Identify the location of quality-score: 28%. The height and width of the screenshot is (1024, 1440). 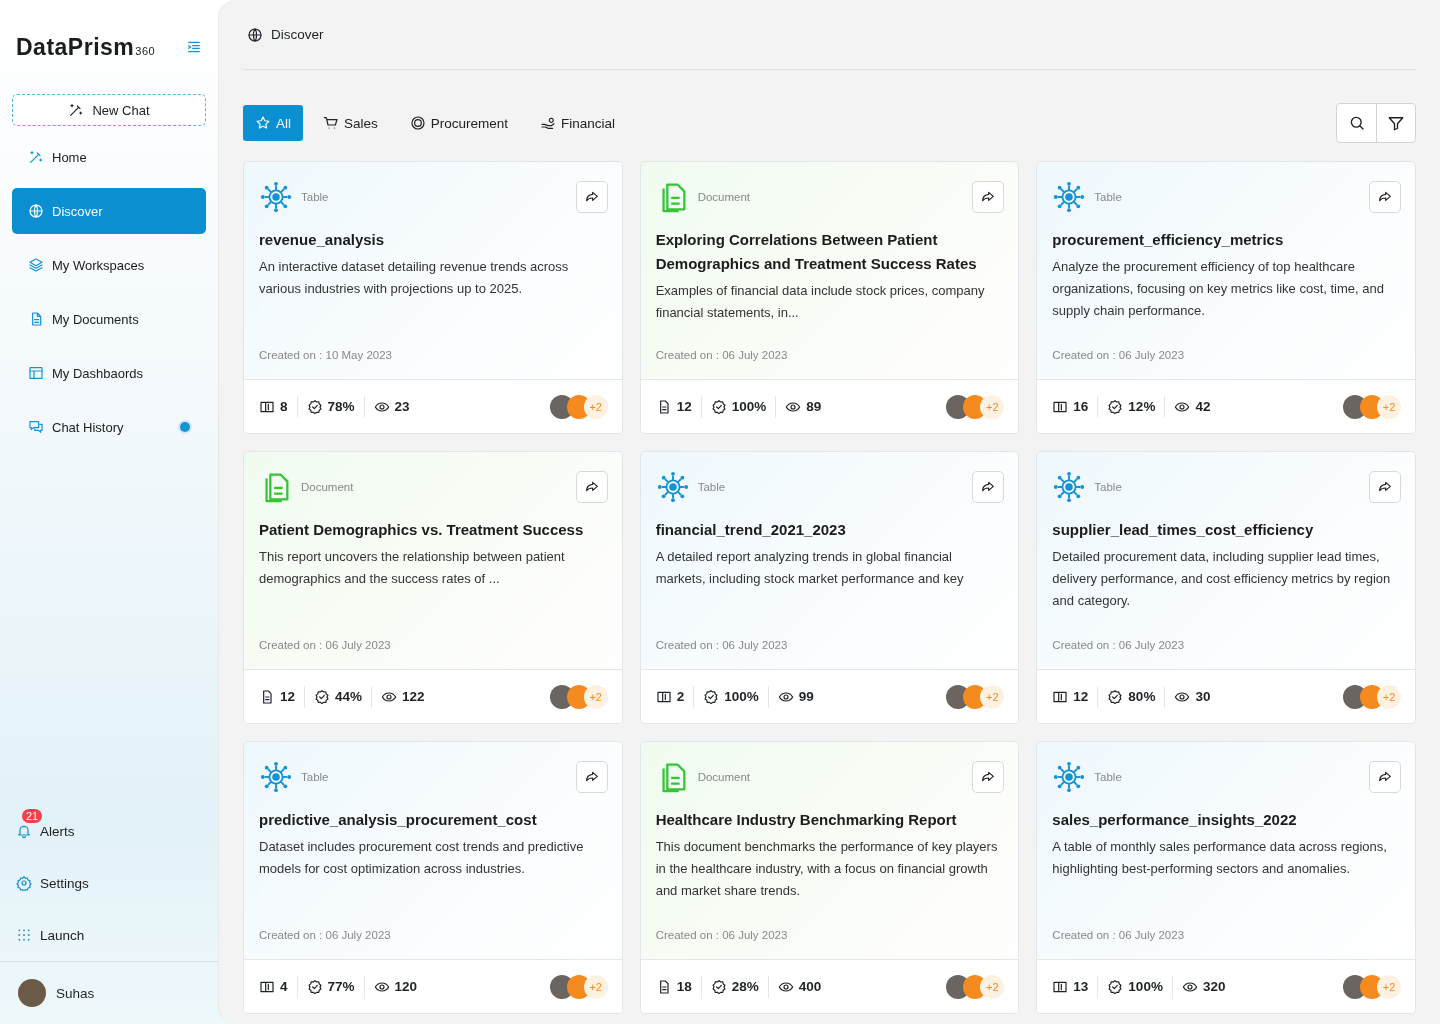
(745, 986).